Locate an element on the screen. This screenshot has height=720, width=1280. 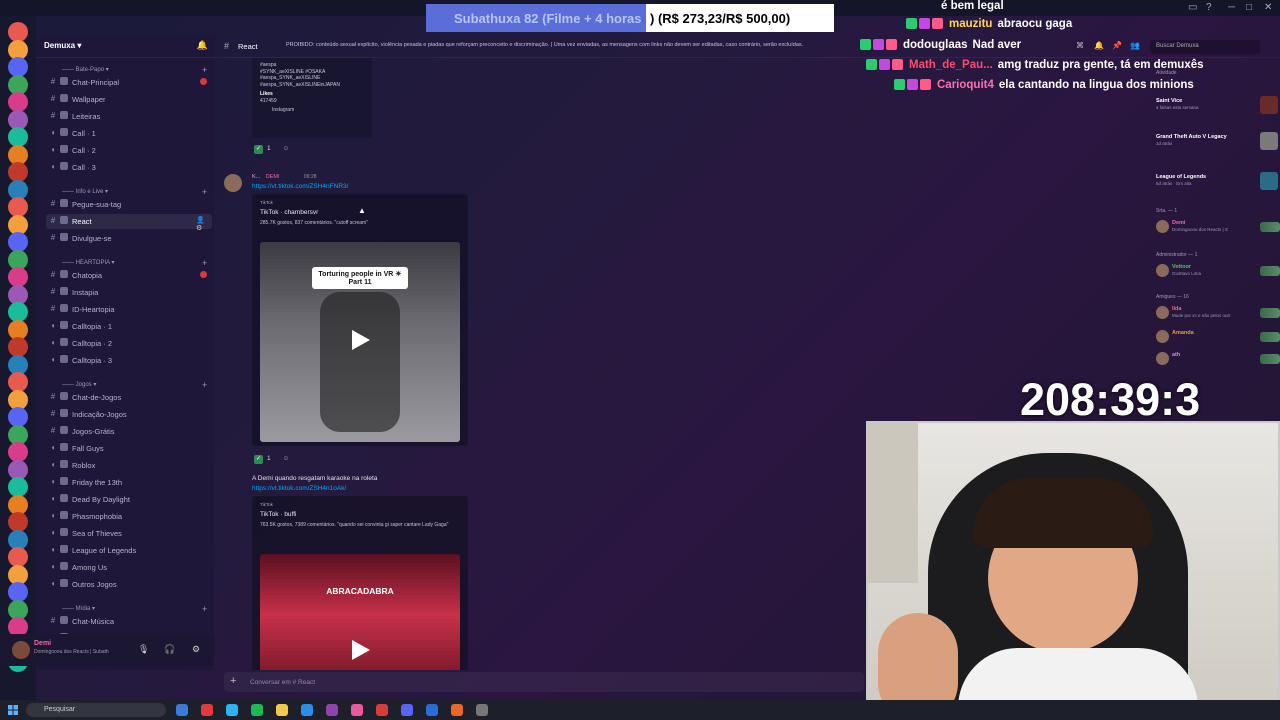
activity-item: Grand Theft Auto V Legacy 1d atrás is located at coordinates (1218, 141).